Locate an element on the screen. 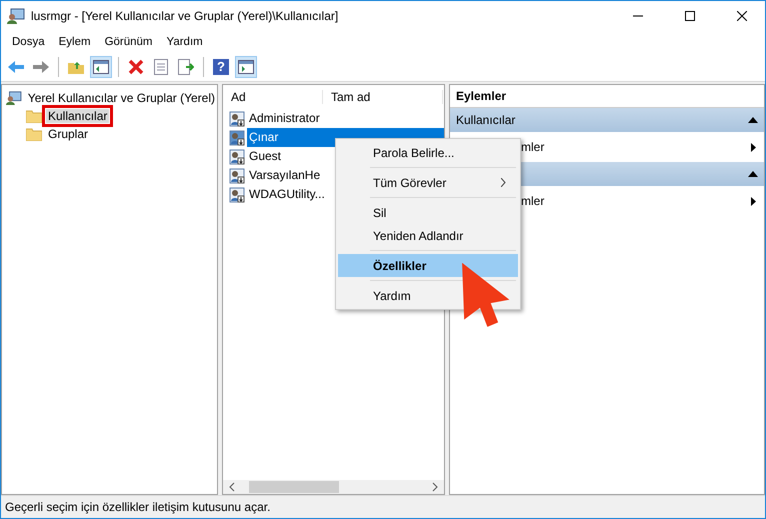  menu-item: Dosya is located at coordinates (28, 42).